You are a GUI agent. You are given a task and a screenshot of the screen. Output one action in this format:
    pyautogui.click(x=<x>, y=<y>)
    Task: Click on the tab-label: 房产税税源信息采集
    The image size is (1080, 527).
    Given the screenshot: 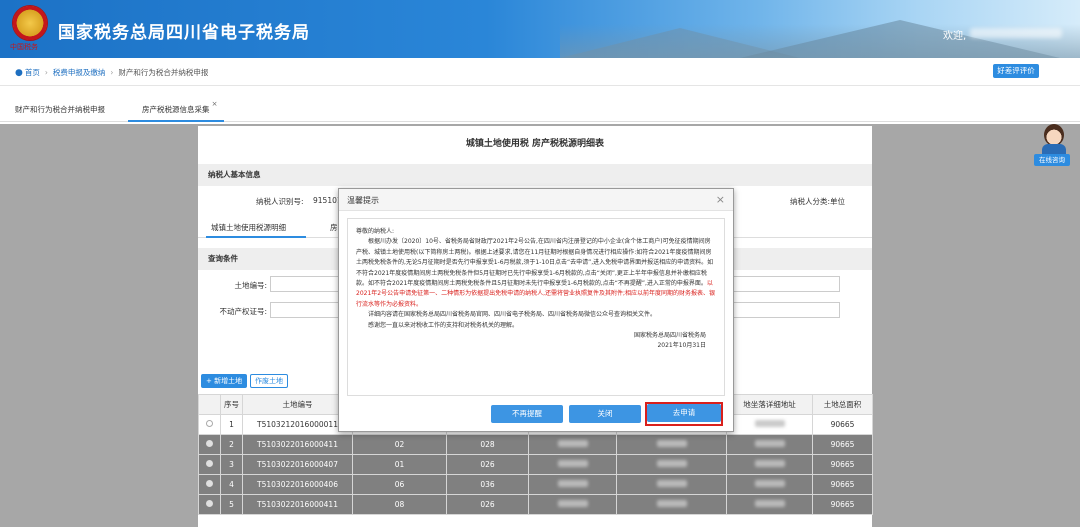 What is the action you would take?
    pyautogui.click(x=176, y=109)
    